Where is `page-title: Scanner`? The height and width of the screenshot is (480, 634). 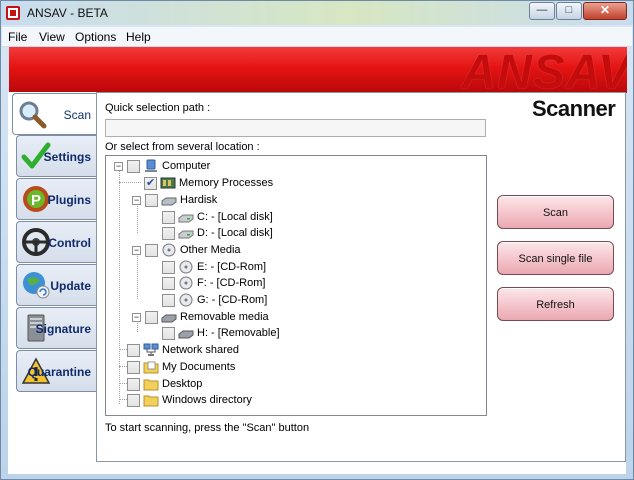
page-title: Scanner is located at coordinates (574, 108).